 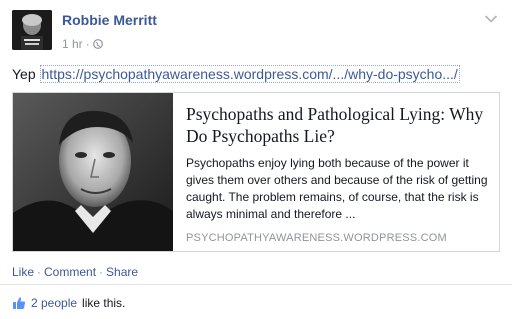 What do you see at coordinates (70, 272) in the screenshot?
I see `comment-button: Comment` at bounding box center [70, 272].